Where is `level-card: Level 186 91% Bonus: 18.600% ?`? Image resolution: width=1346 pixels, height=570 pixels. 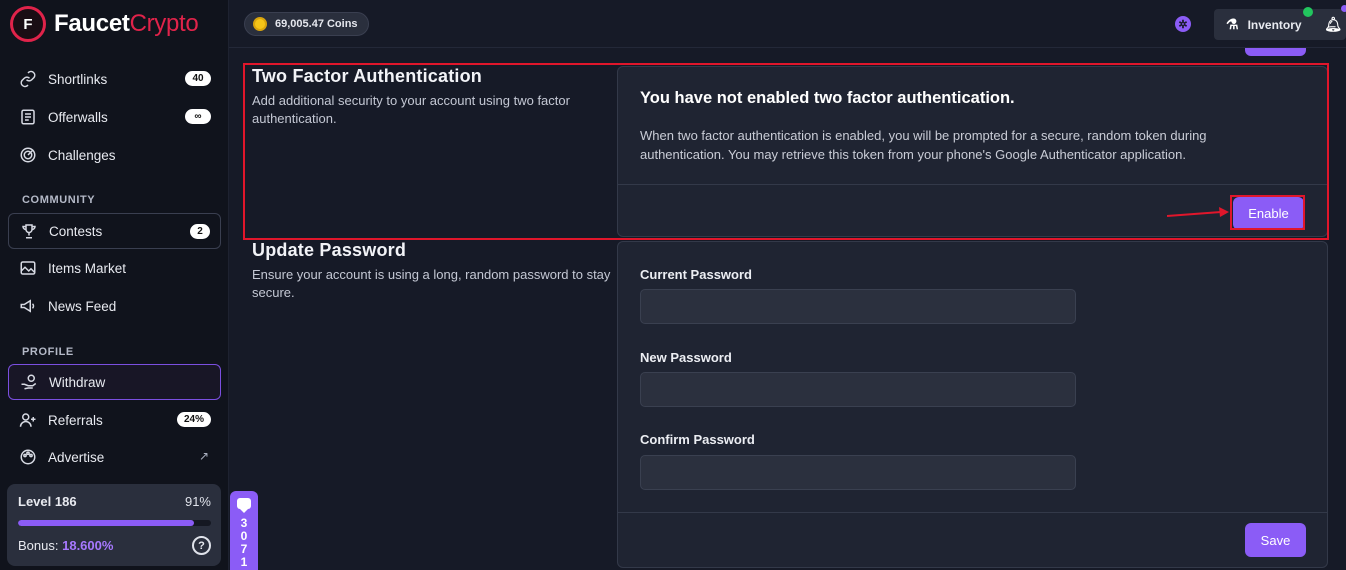
level-card: Level 186 91% Bonus: 18.600% ? is located at coordinates (114, 525).